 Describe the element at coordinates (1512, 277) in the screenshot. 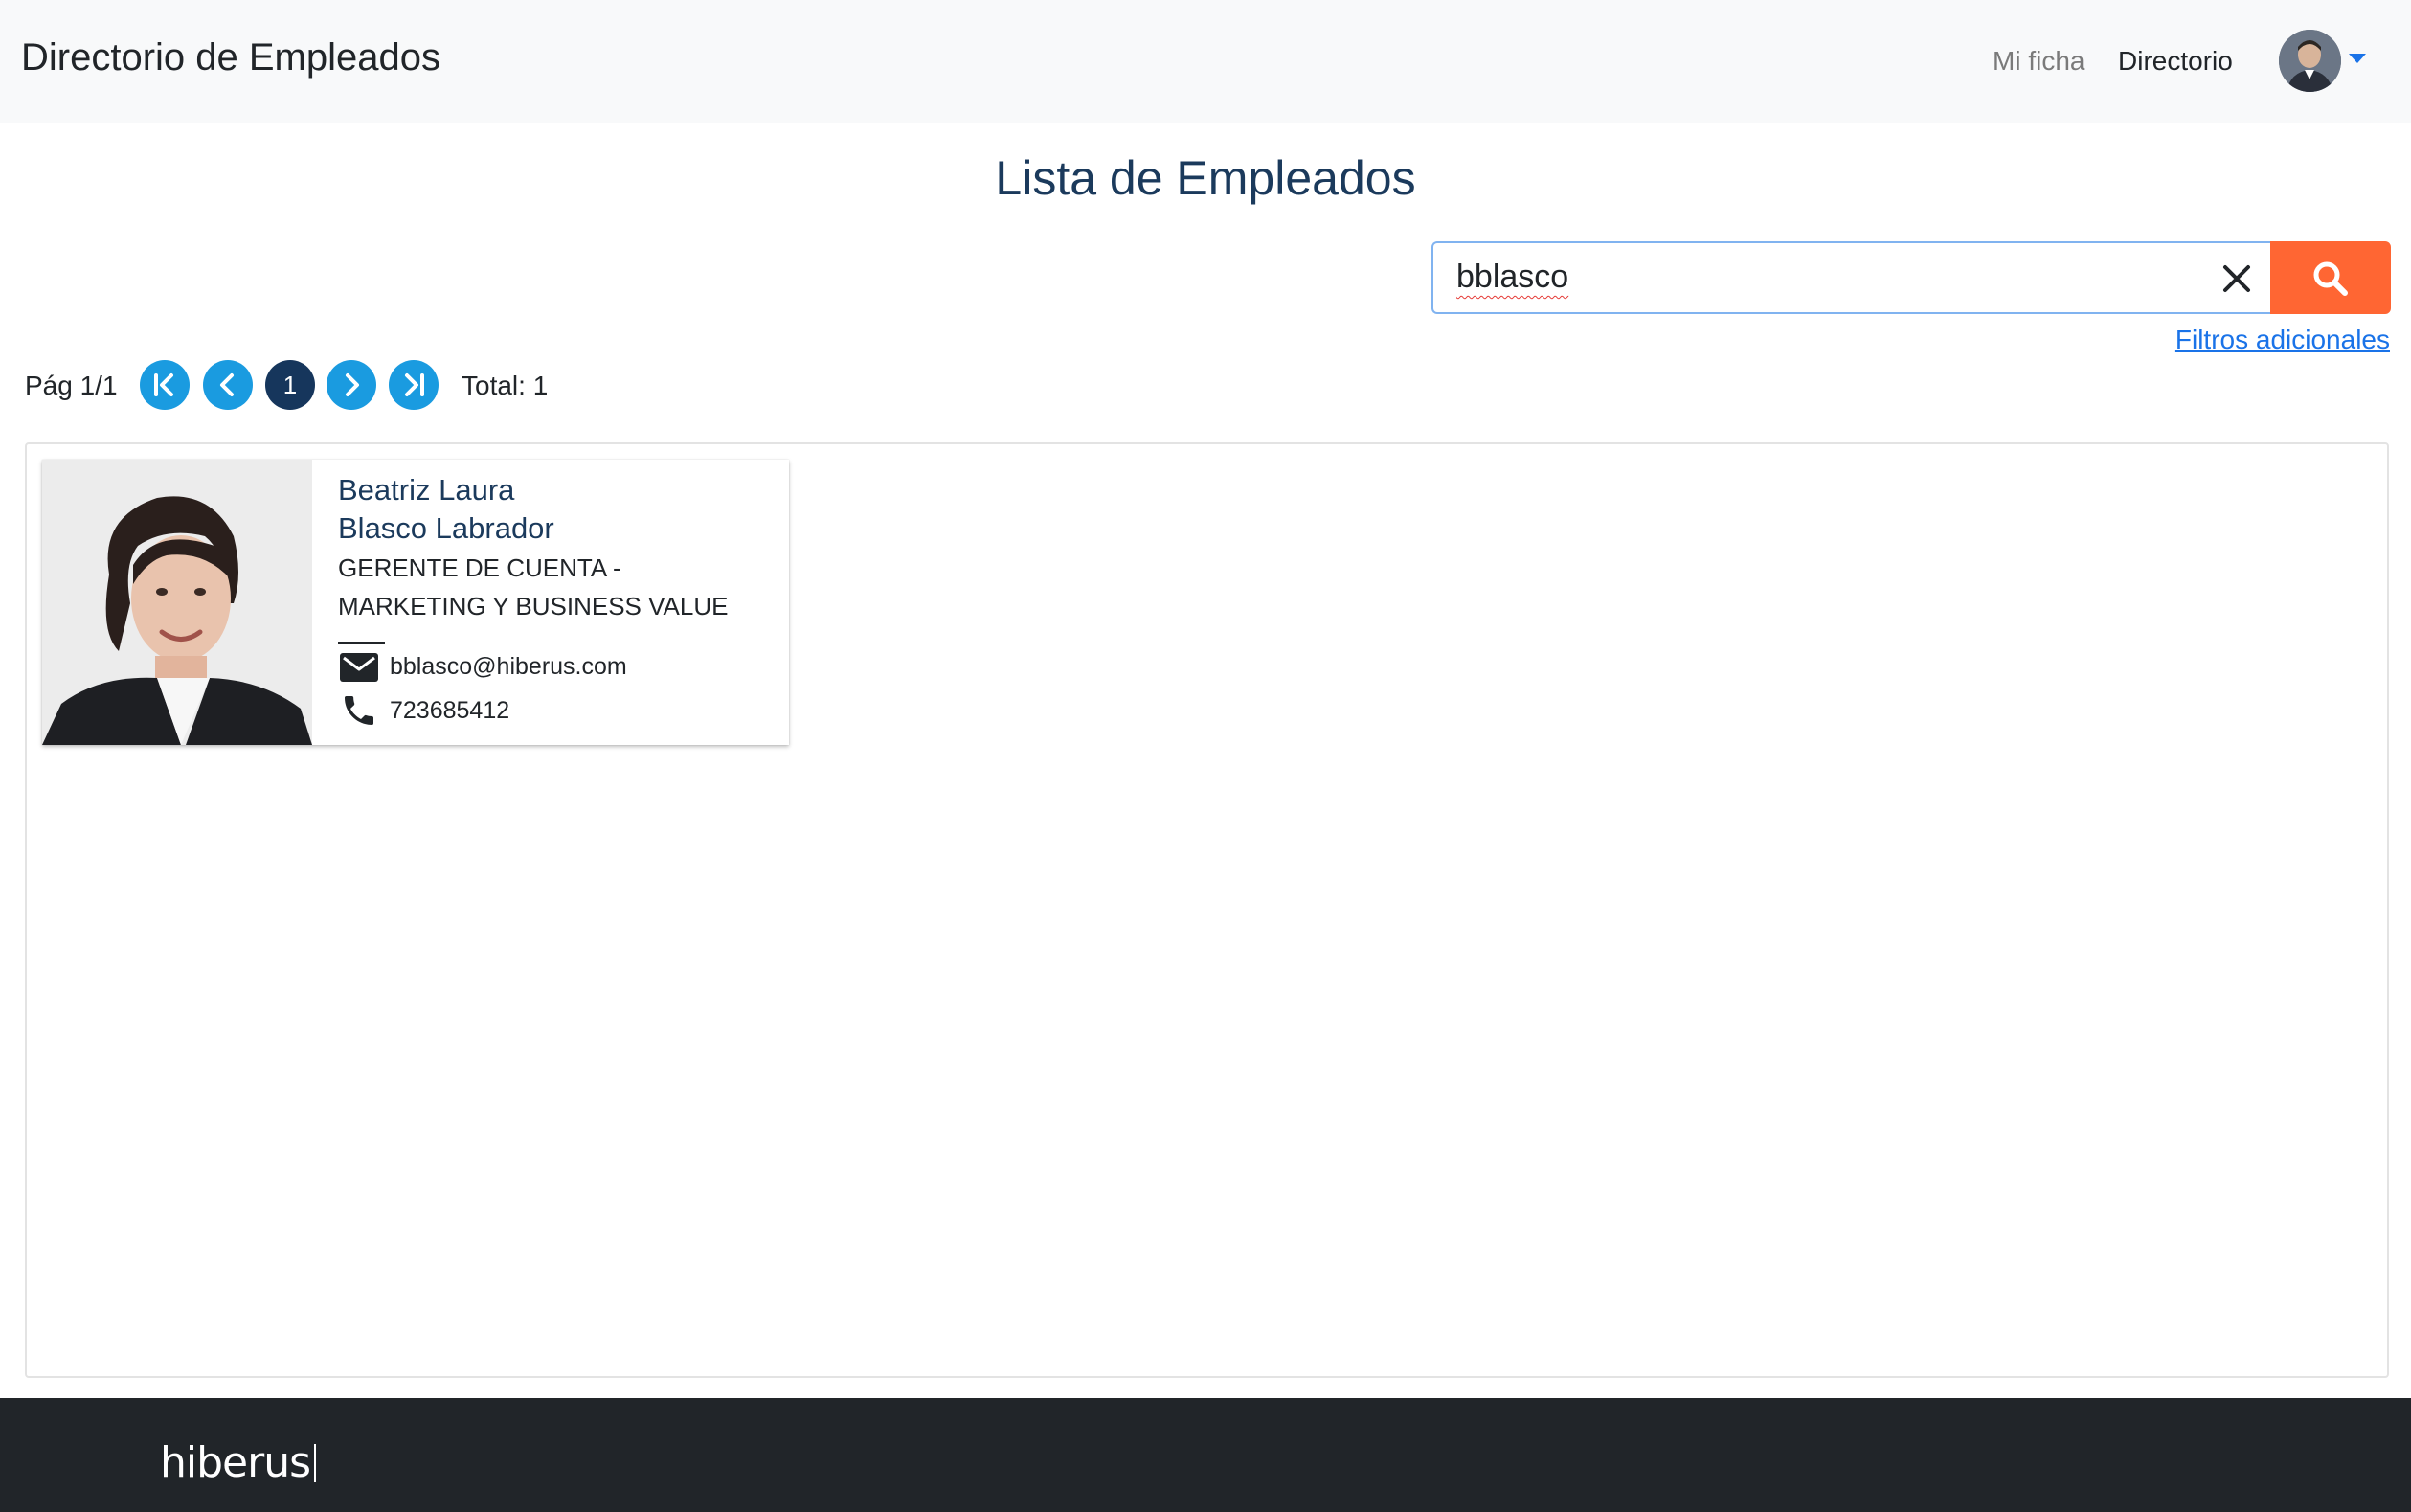

I see `search-input-value: bblasco` at that location.